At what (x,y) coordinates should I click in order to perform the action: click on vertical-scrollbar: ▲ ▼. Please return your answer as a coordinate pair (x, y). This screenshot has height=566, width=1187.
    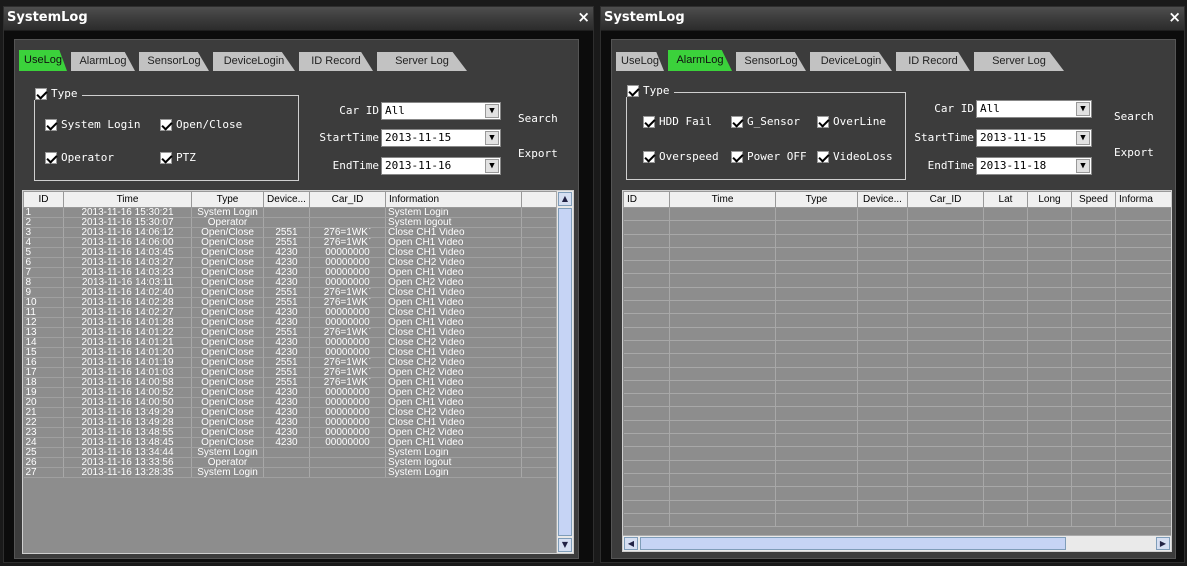
    Looking at the image, I should click on (564, 372).